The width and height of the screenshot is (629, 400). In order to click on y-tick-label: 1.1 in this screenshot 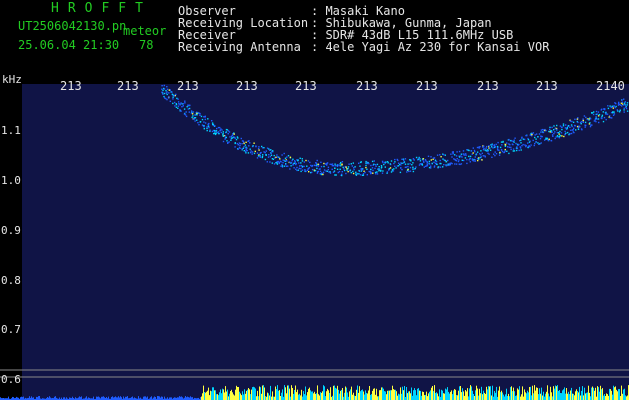, I will do `click(11, 130)`.